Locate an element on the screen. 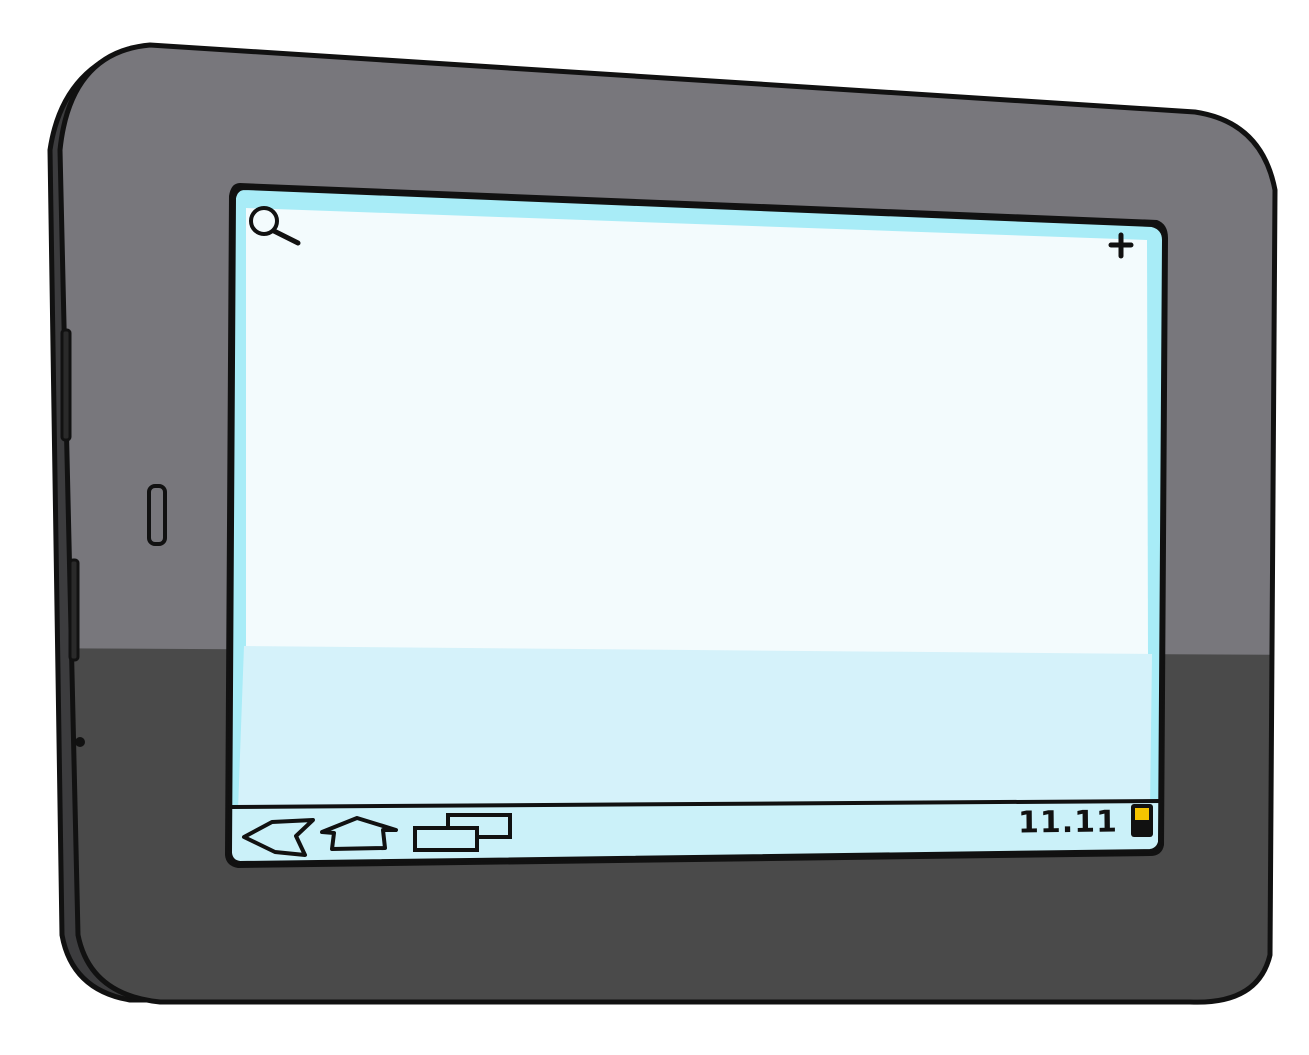  search-button is located at coordinates (274, 225).